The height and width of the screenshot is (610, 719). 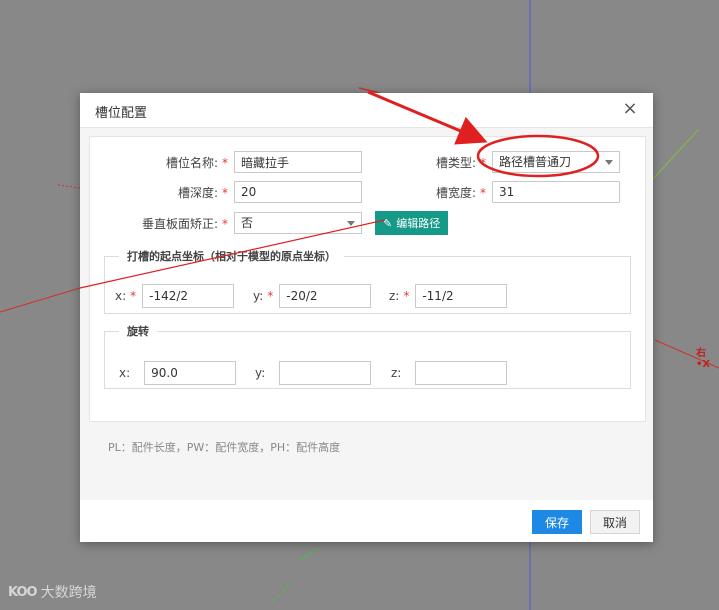 What do you see at coordinates (325, 296) in the screenshot?
I see `start-y-input` at bounding box center [325, 296].